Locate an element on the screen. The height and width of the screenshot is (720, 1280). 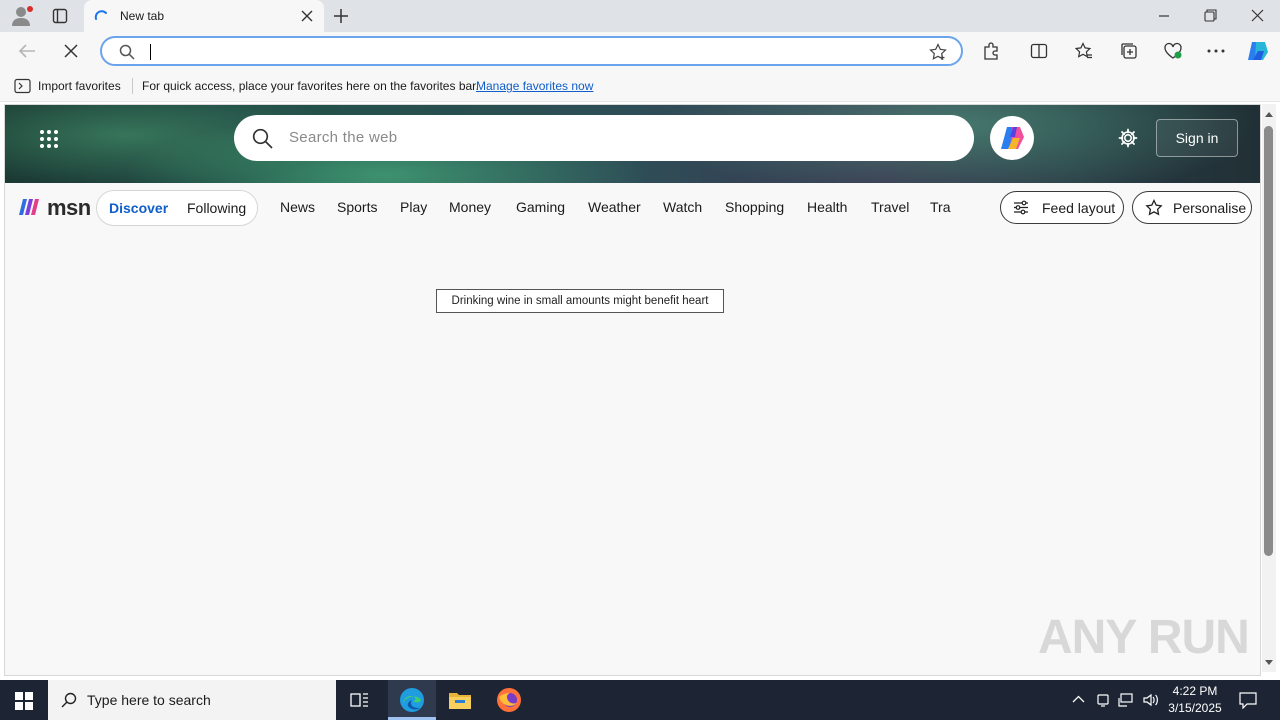
category-news: News is located at coordinates (297, 207).